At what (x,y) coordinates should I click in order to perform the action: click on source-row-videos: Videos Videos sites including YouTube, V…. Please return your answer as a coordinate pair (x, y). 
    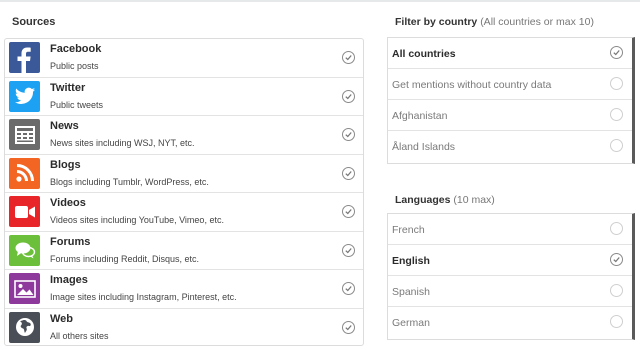
    Looking at the image, I should click on (184, 212).